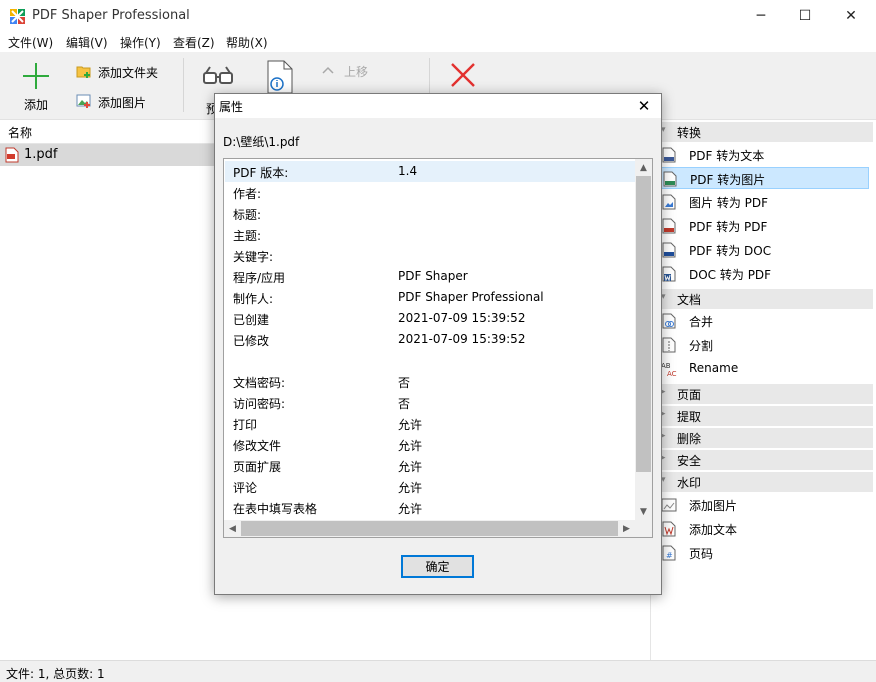 This screenshot has width=876, height=682. Describe the element at coordinates (669, 155) in the screenshot. I see `txt-icon` at that location.